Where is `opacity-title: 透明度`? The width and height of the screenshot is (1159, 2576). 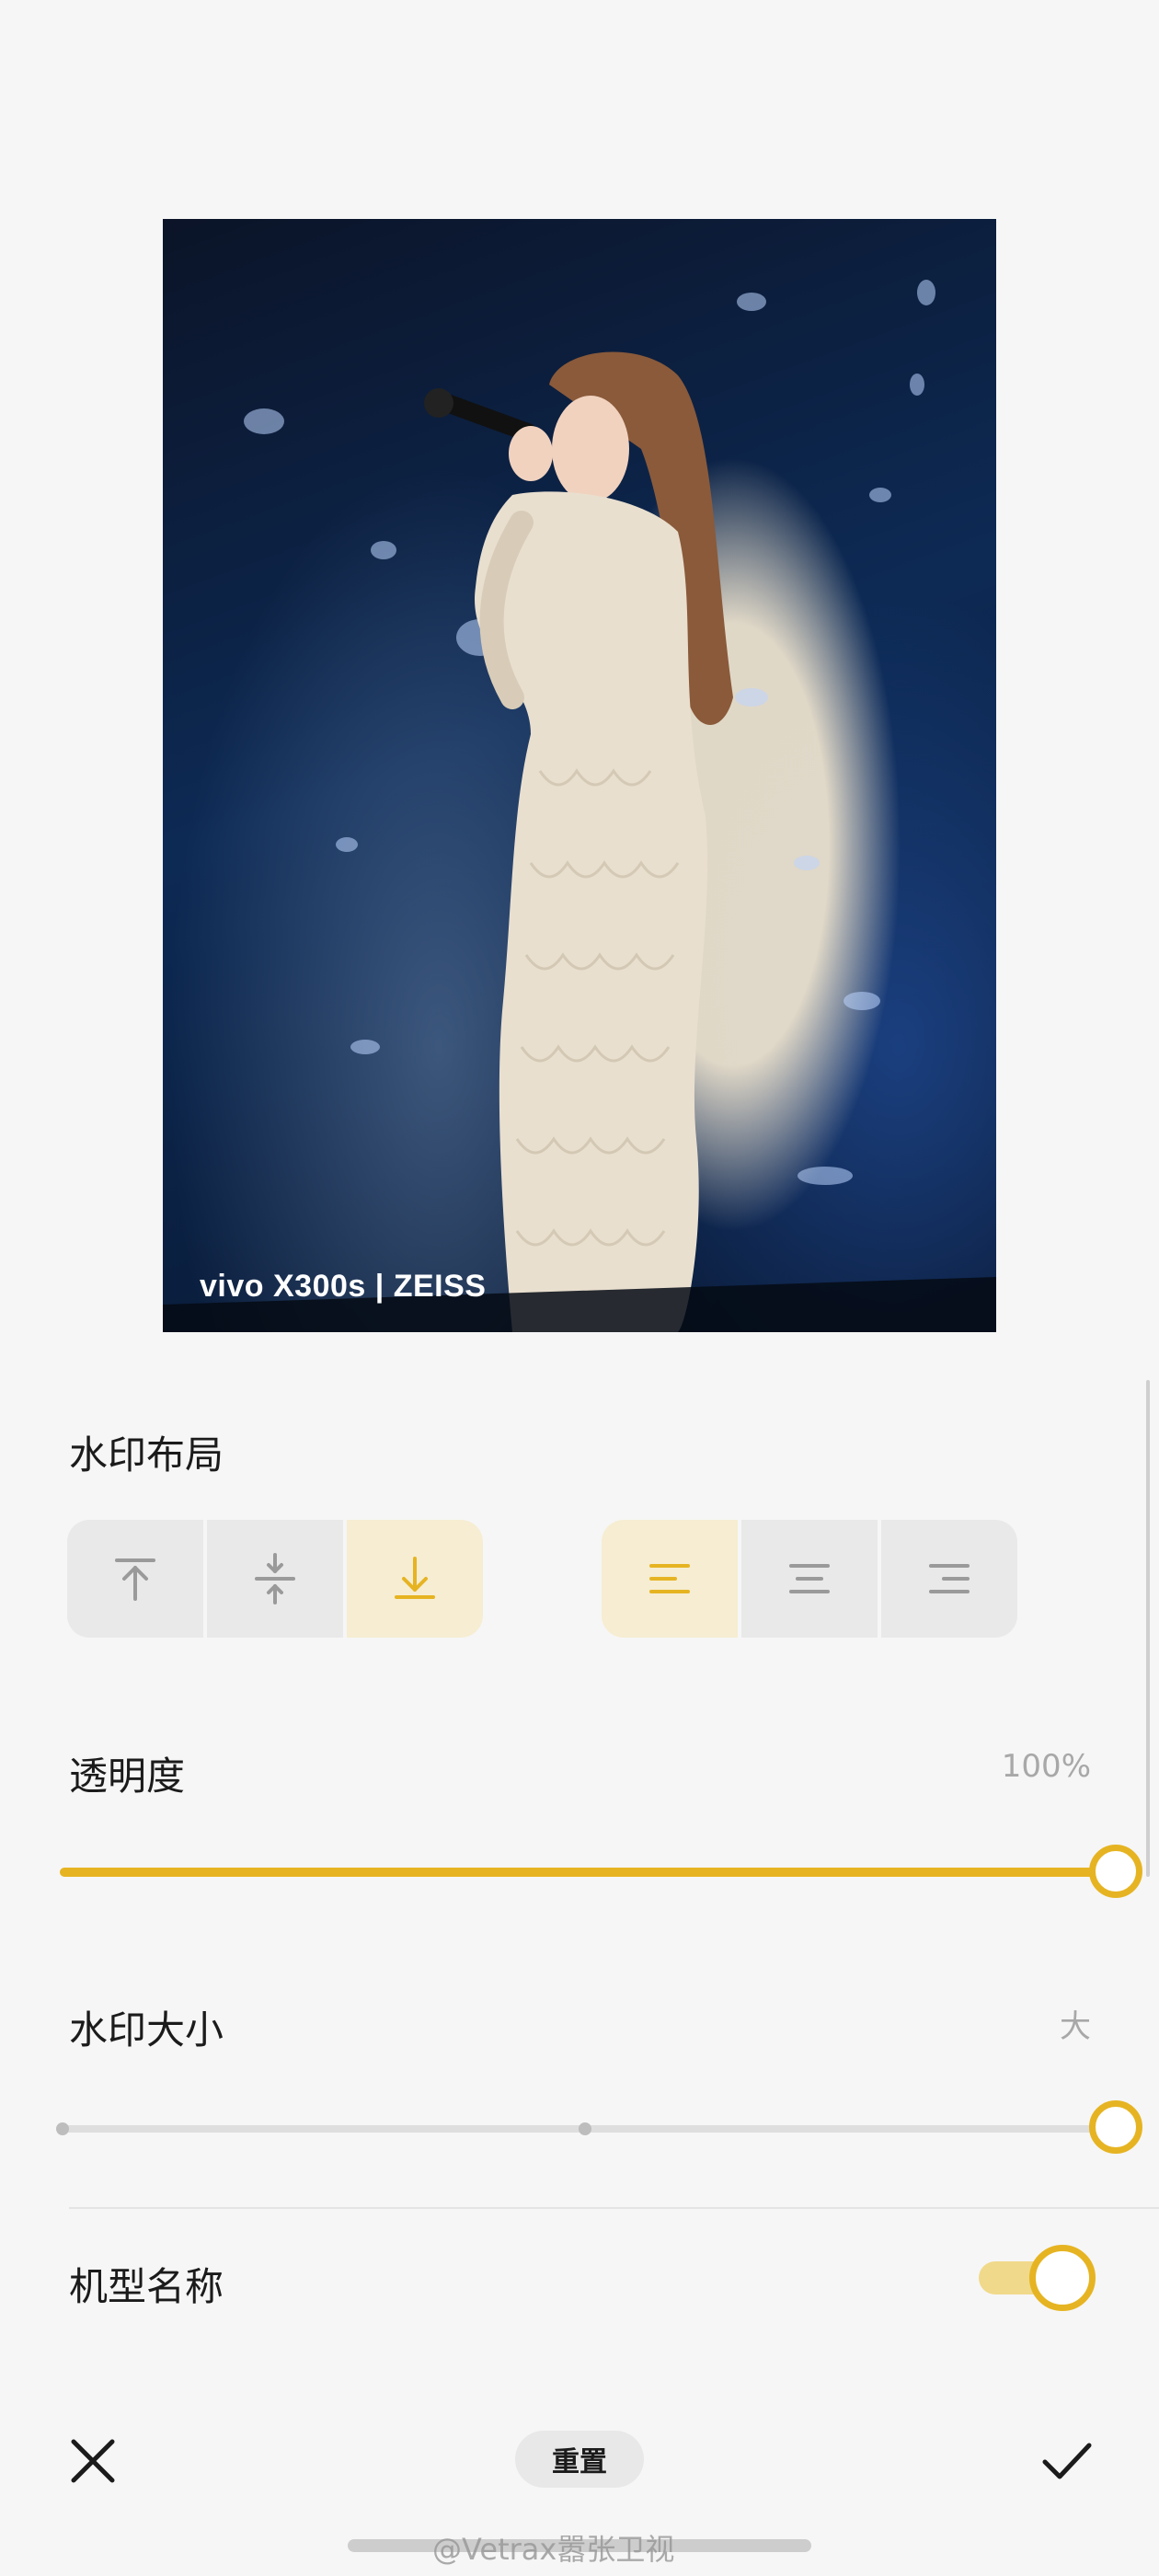
opacity-title: 透明度 is located at coordinates (127, 1776).